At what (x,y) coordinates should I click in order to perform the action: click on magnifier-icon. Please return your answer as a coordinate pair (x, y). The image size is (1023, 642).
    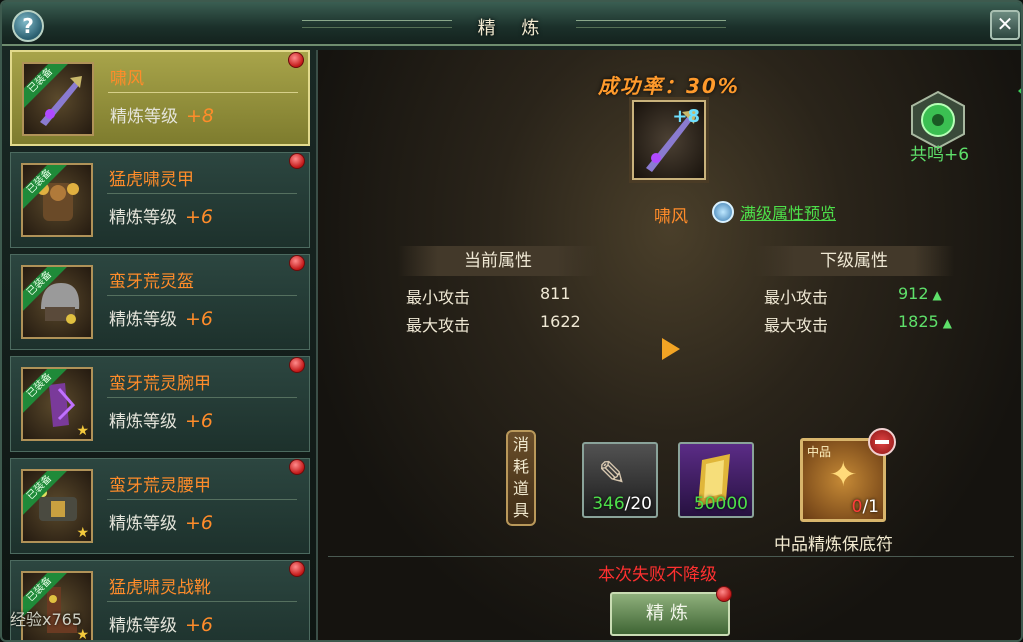
    Looking at the image, I should click on (723, 212).